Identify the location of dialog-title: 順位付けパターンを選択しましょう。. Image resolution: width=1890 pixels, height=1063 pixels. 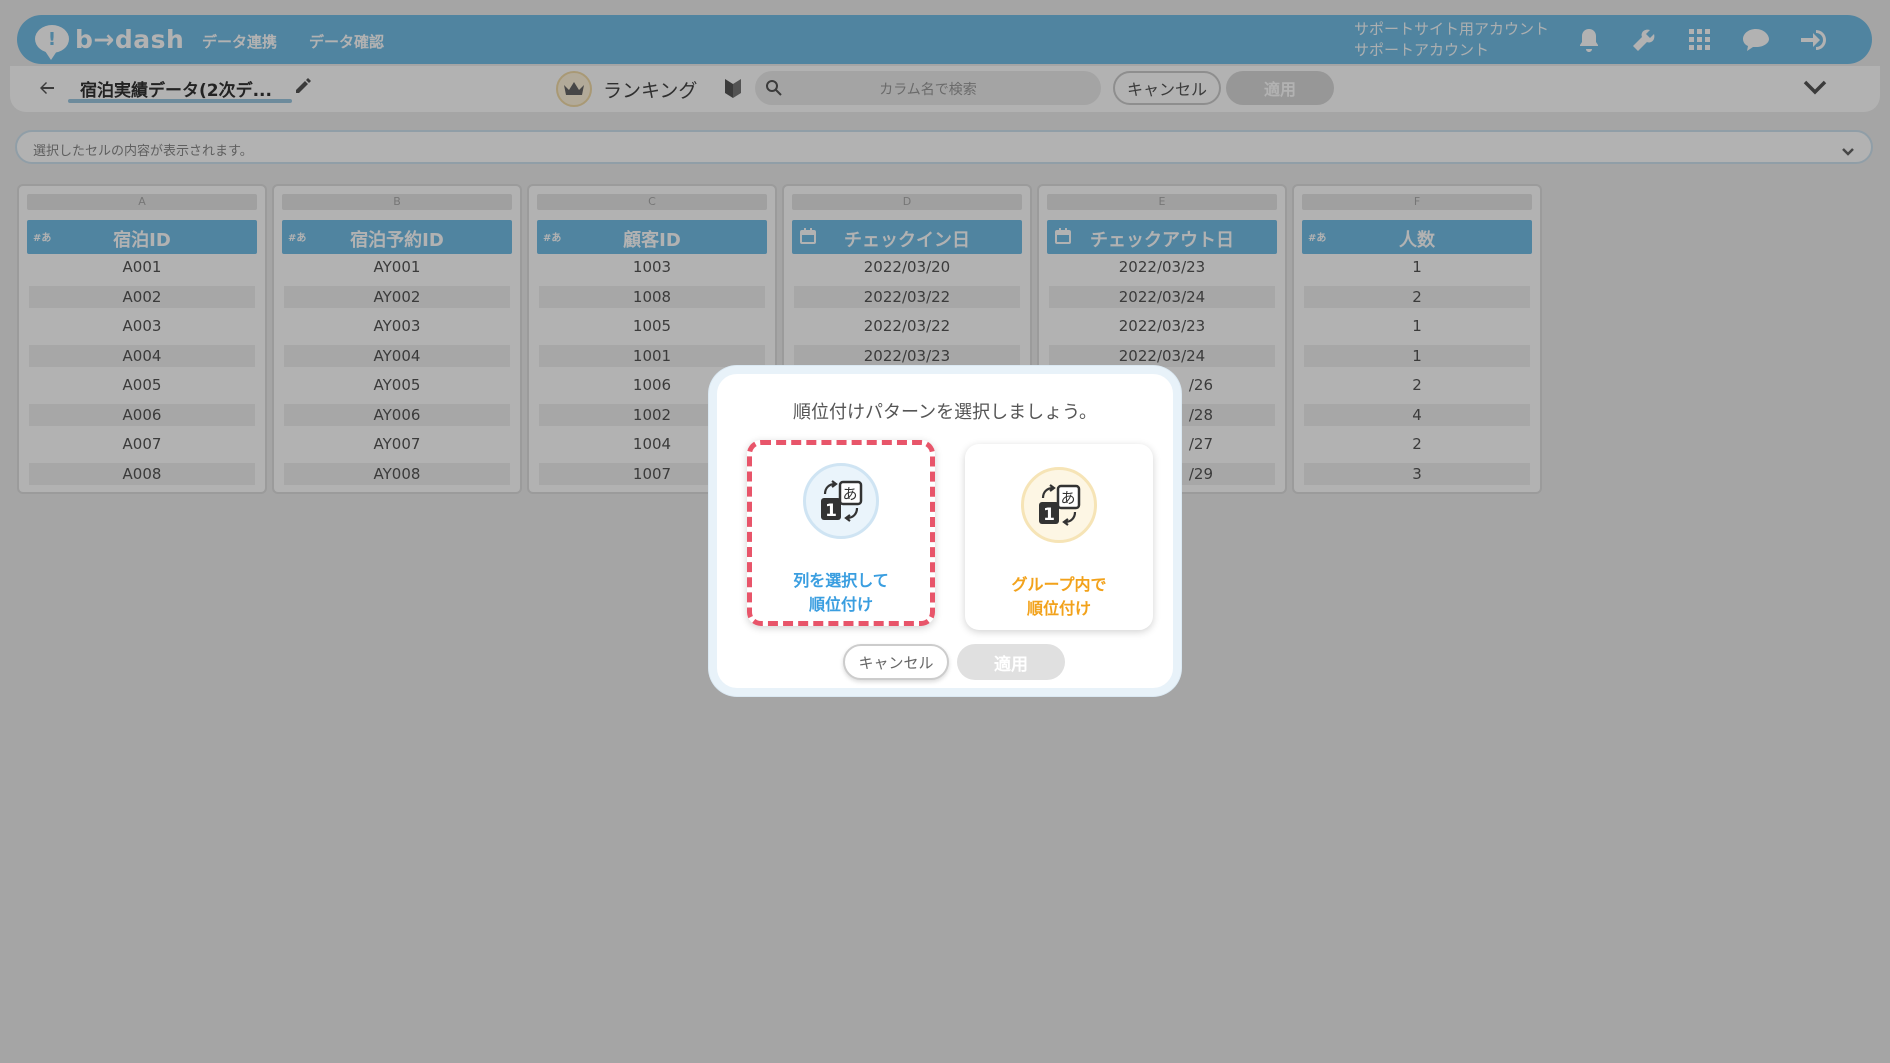
(945, 412).